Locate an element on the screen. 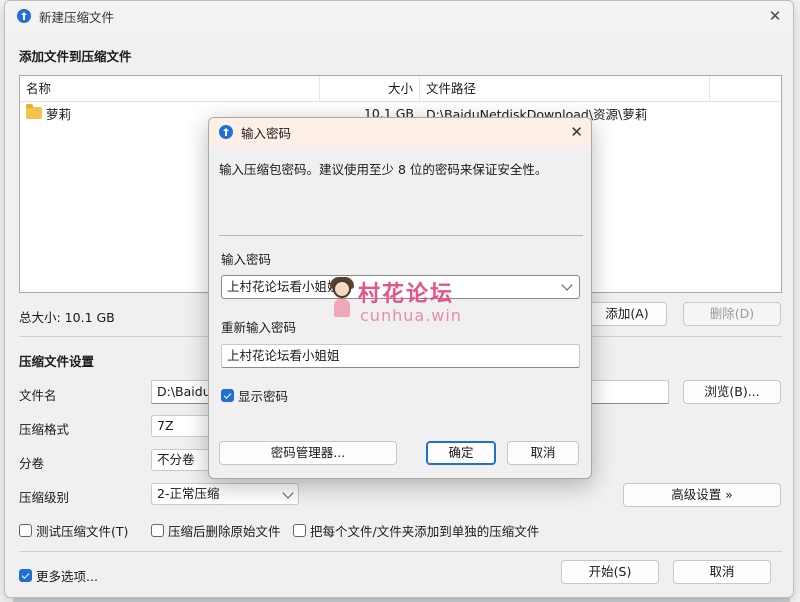 This screenshot has height=602, width=800. delete-source-checkbox: 压缩后删除原始文件 is located at coordinates (216, 530).